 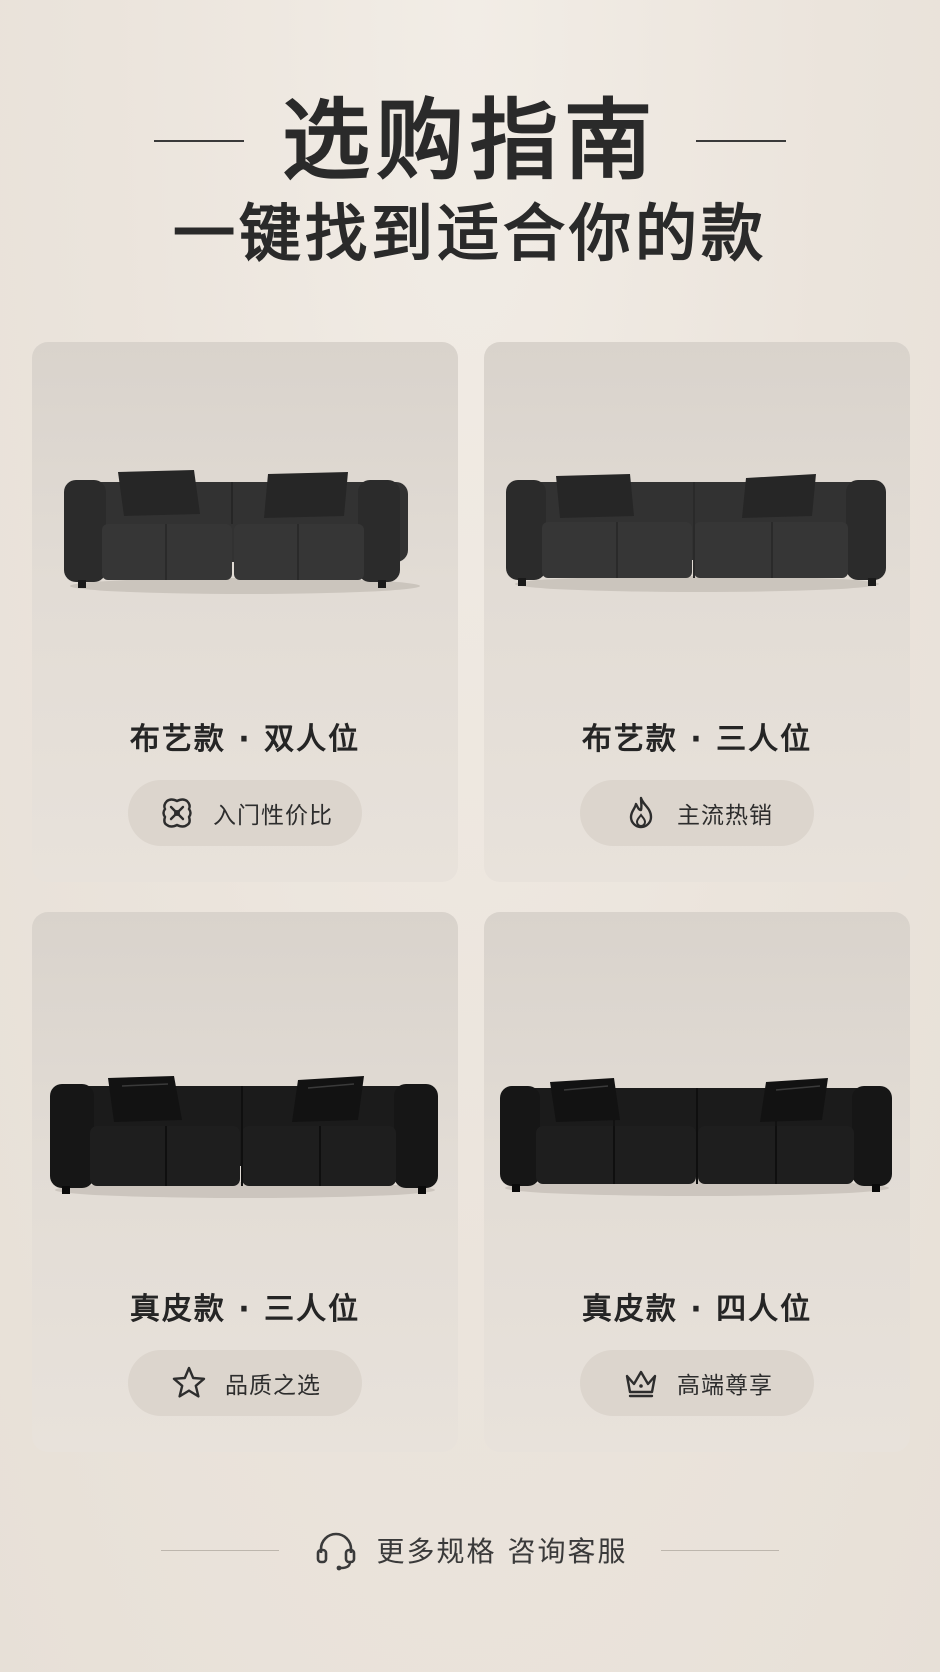 What do you see at coordinates (245, 739) in the screenshot?
I see `card-title: 布艺款 · 双人位` at bounding box center [245, 739].